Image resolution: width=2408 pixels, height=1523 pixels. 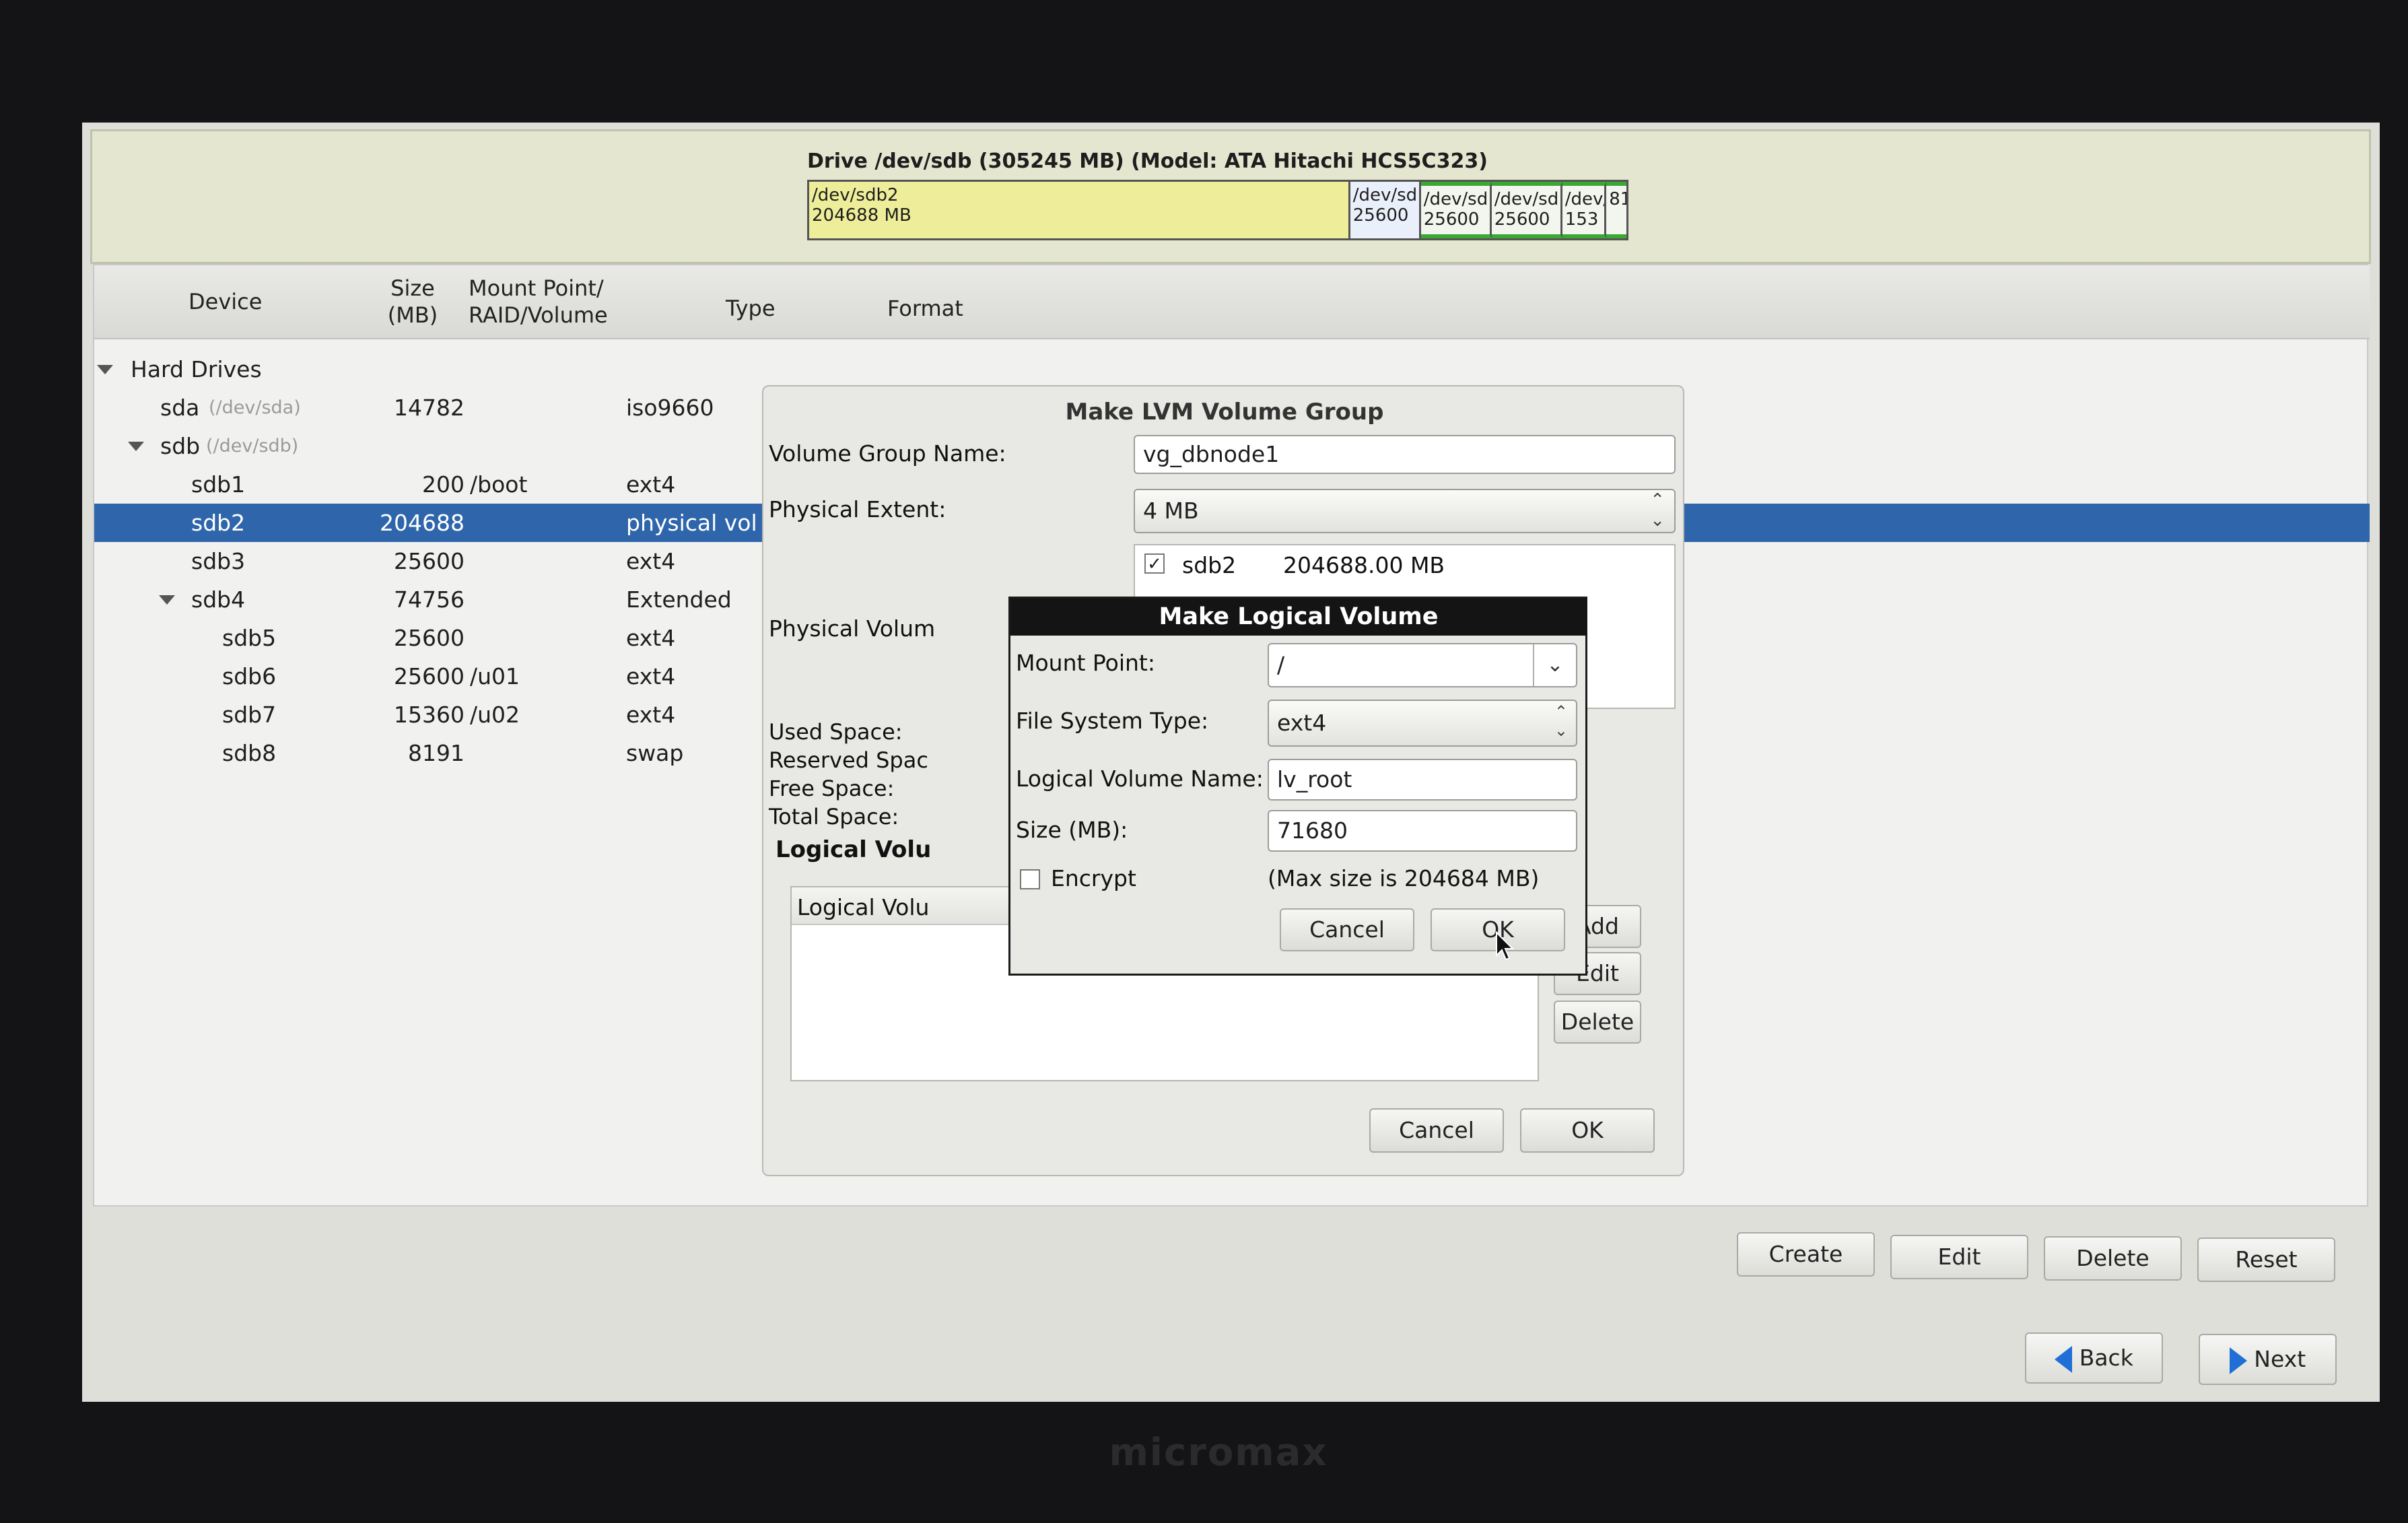 I want to click on reserved-space-label: Reserved Spac, so click(x=848, y=760).